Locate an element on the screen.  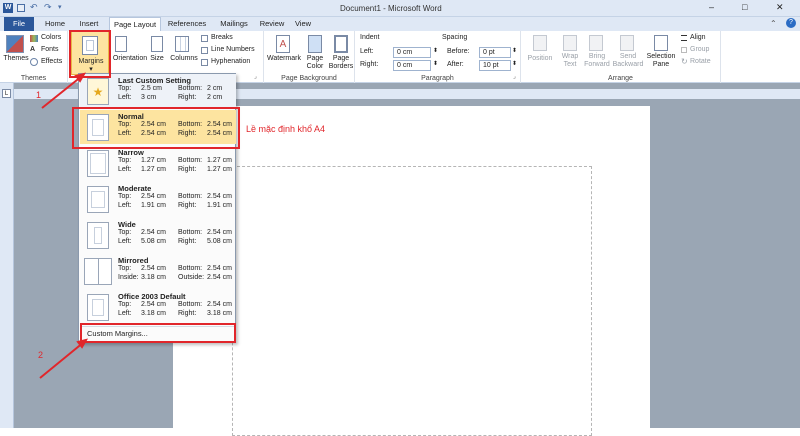
arrow-to-margins is located at coordinates (62, 92).